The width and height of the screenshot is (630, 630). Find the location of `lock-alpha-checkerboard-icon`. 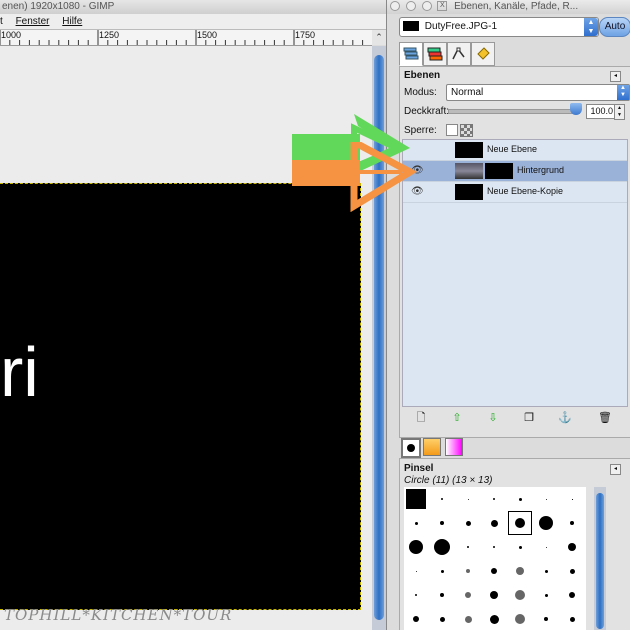

lock-alpha-checkerboard-icon is located at coordinates (466, 130).